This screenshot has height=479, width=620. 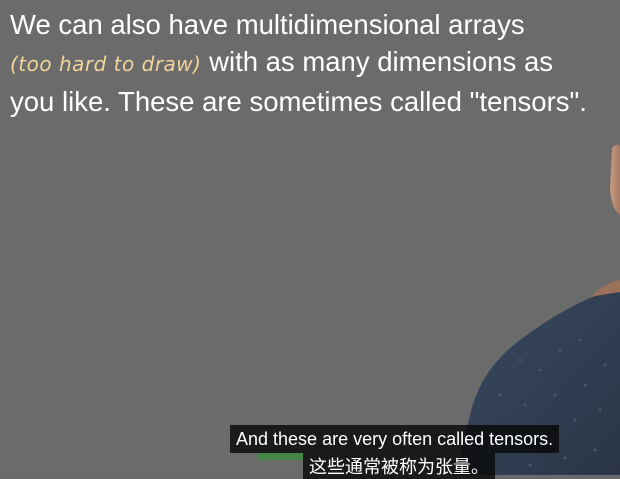 I want to click on slide-line-2-text: with as many dimensions as, so click(x=377, y=61).